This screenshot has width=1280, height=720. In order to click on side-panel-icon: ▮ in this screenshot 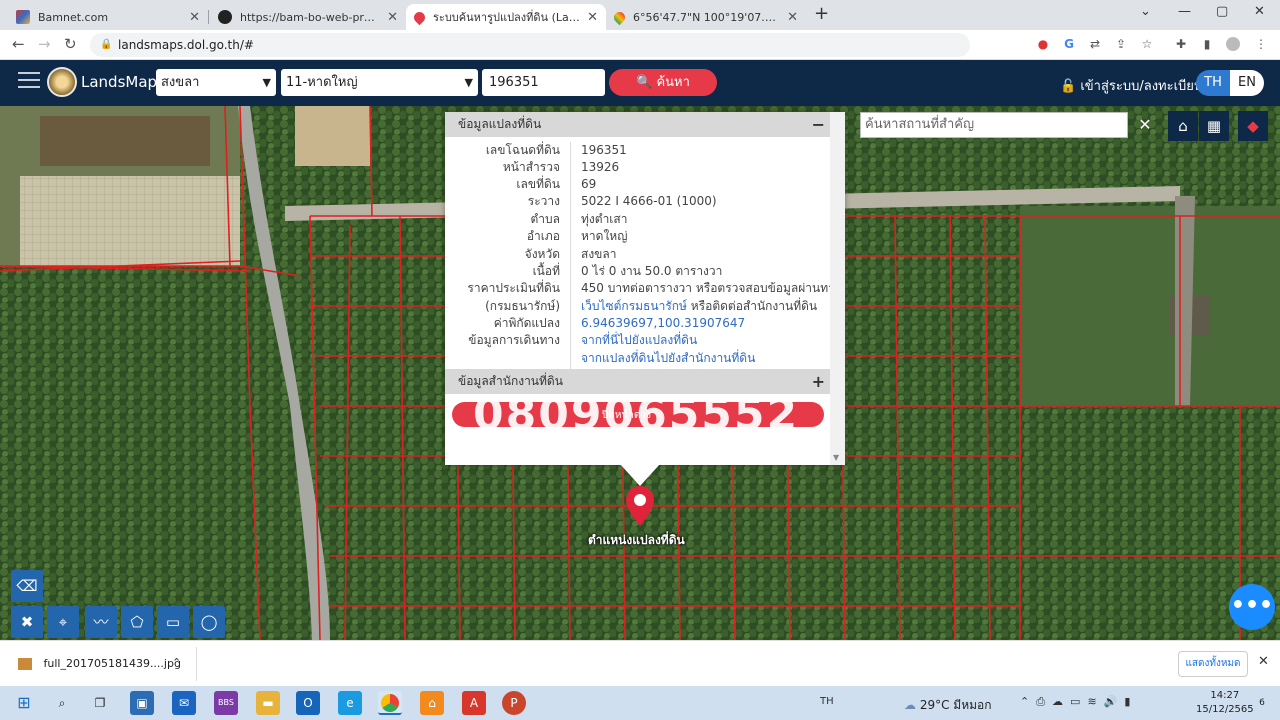, I will do `click(1207, 44)`.